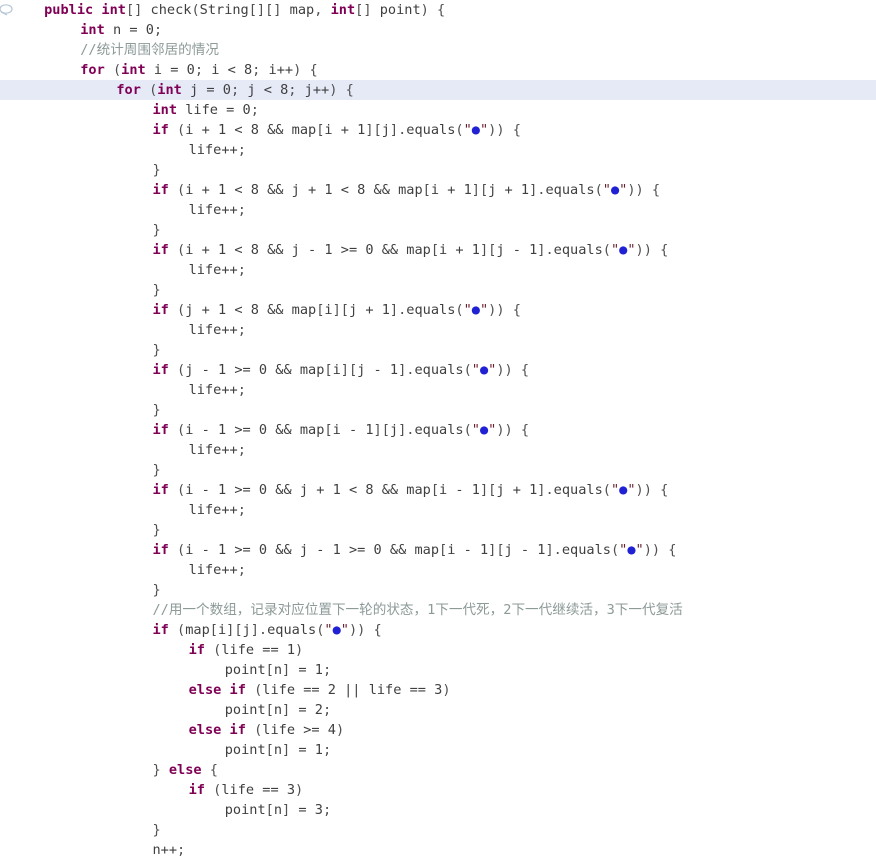 This screenshot has height=860, width=876. I want to click on code-line-text: int n = 0;, so click(117, 30).